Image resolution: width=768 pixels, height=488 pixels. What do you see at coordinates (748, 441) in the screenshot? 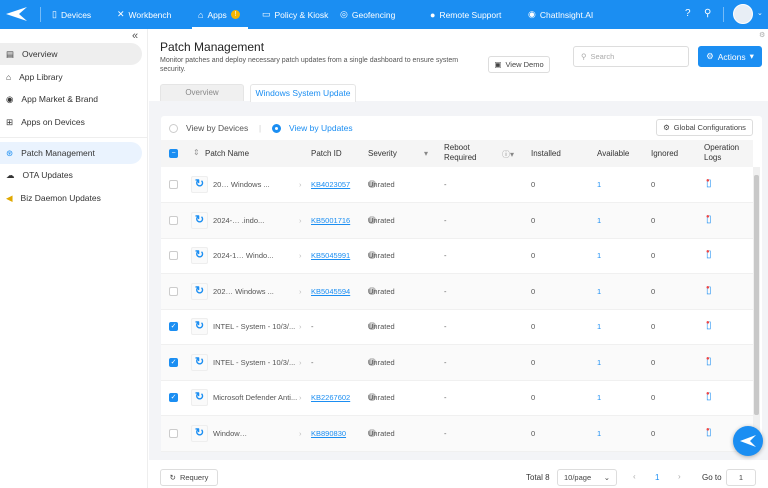
I see `floating-assistant-button` at bounding box center [748, 441].